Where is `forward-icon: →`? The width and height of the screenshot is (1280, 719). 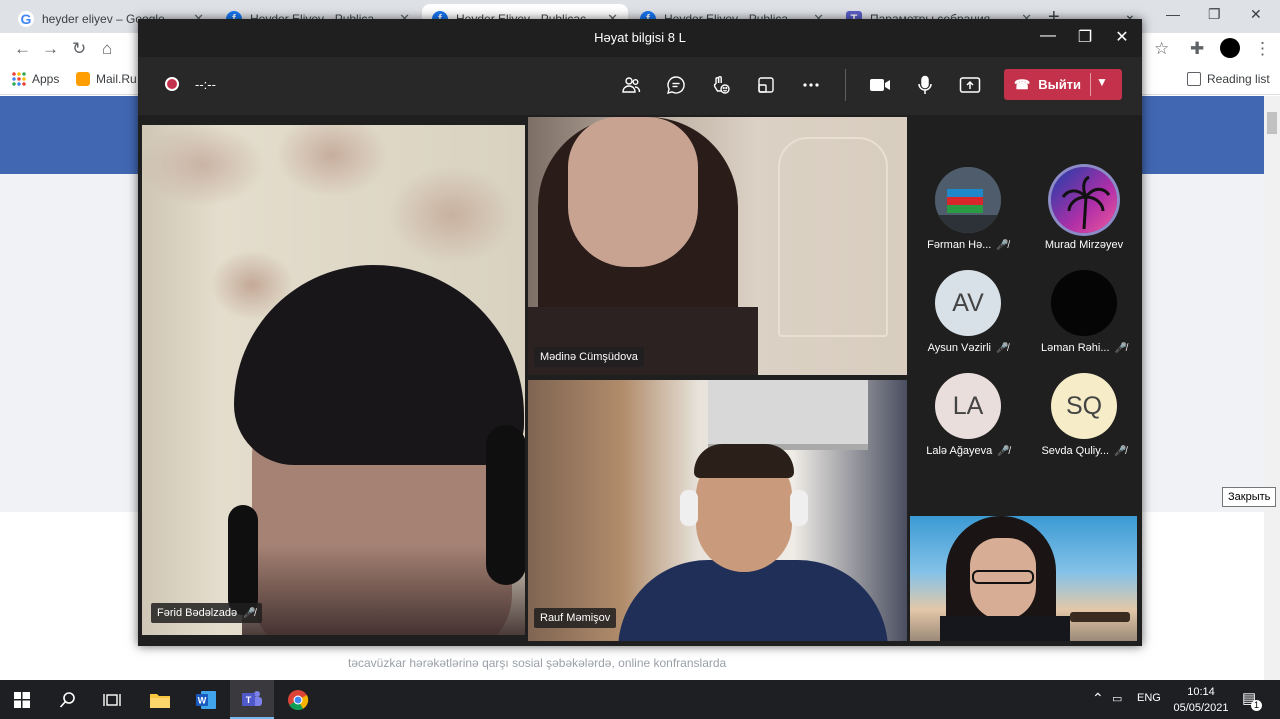 forward-icon: → is located at coordinates (50, 49).